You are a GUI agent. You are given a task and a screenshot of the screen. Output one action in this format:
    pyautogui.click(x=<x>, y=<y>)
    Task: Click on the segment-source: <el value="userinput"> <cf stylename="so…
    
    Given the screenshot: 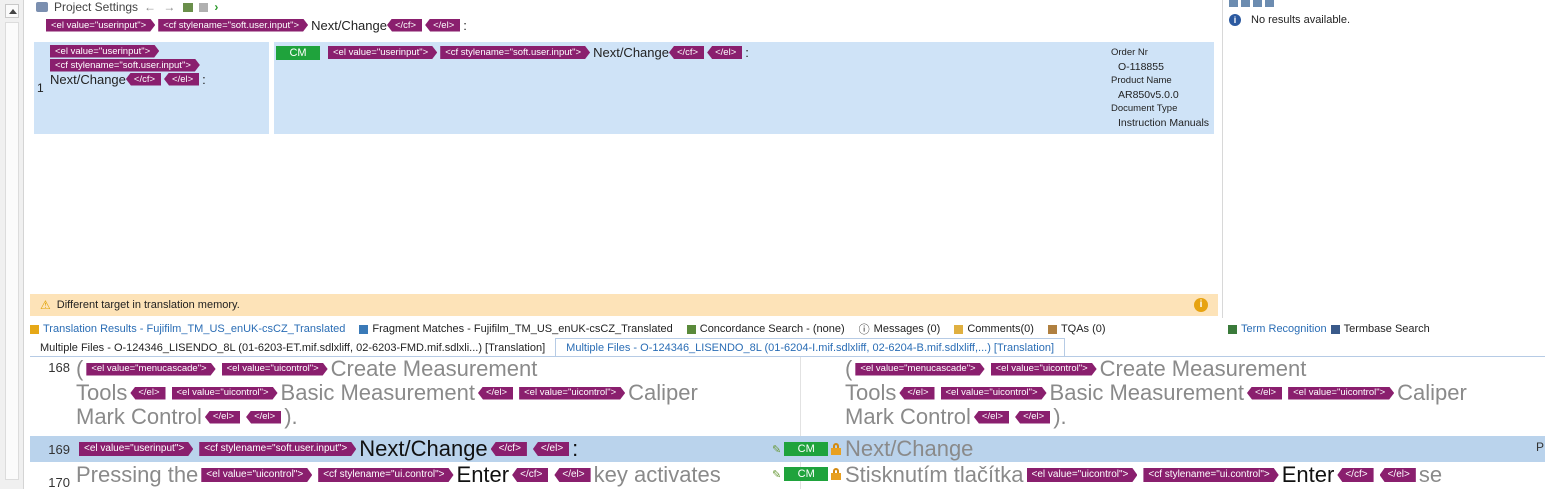 What is the action you would take?
    pyautogui.click(x=421, y=449)
    